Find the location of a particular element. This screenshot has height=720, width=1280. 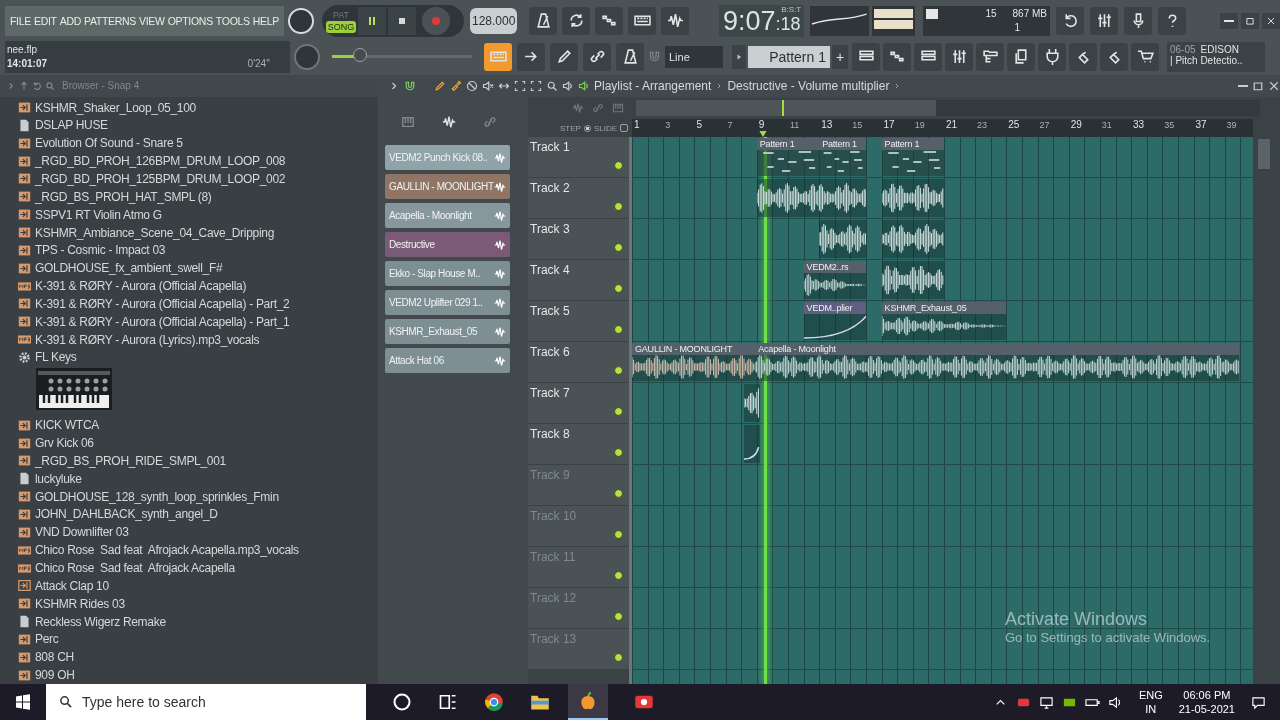

folder-tree-button is located at coordinates (990, 56).